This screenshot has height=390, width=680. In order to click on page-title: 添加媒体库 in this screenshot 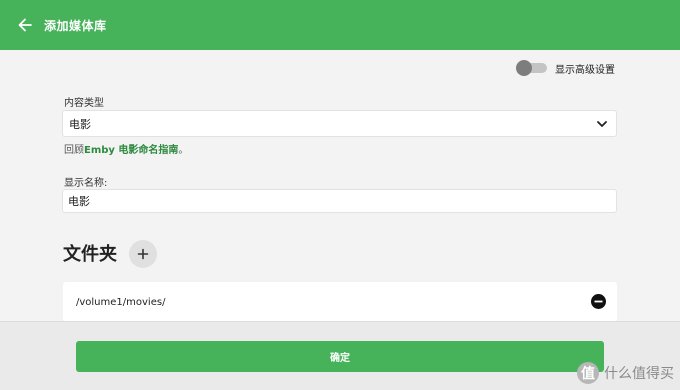, I will do `click(75, 25)`.